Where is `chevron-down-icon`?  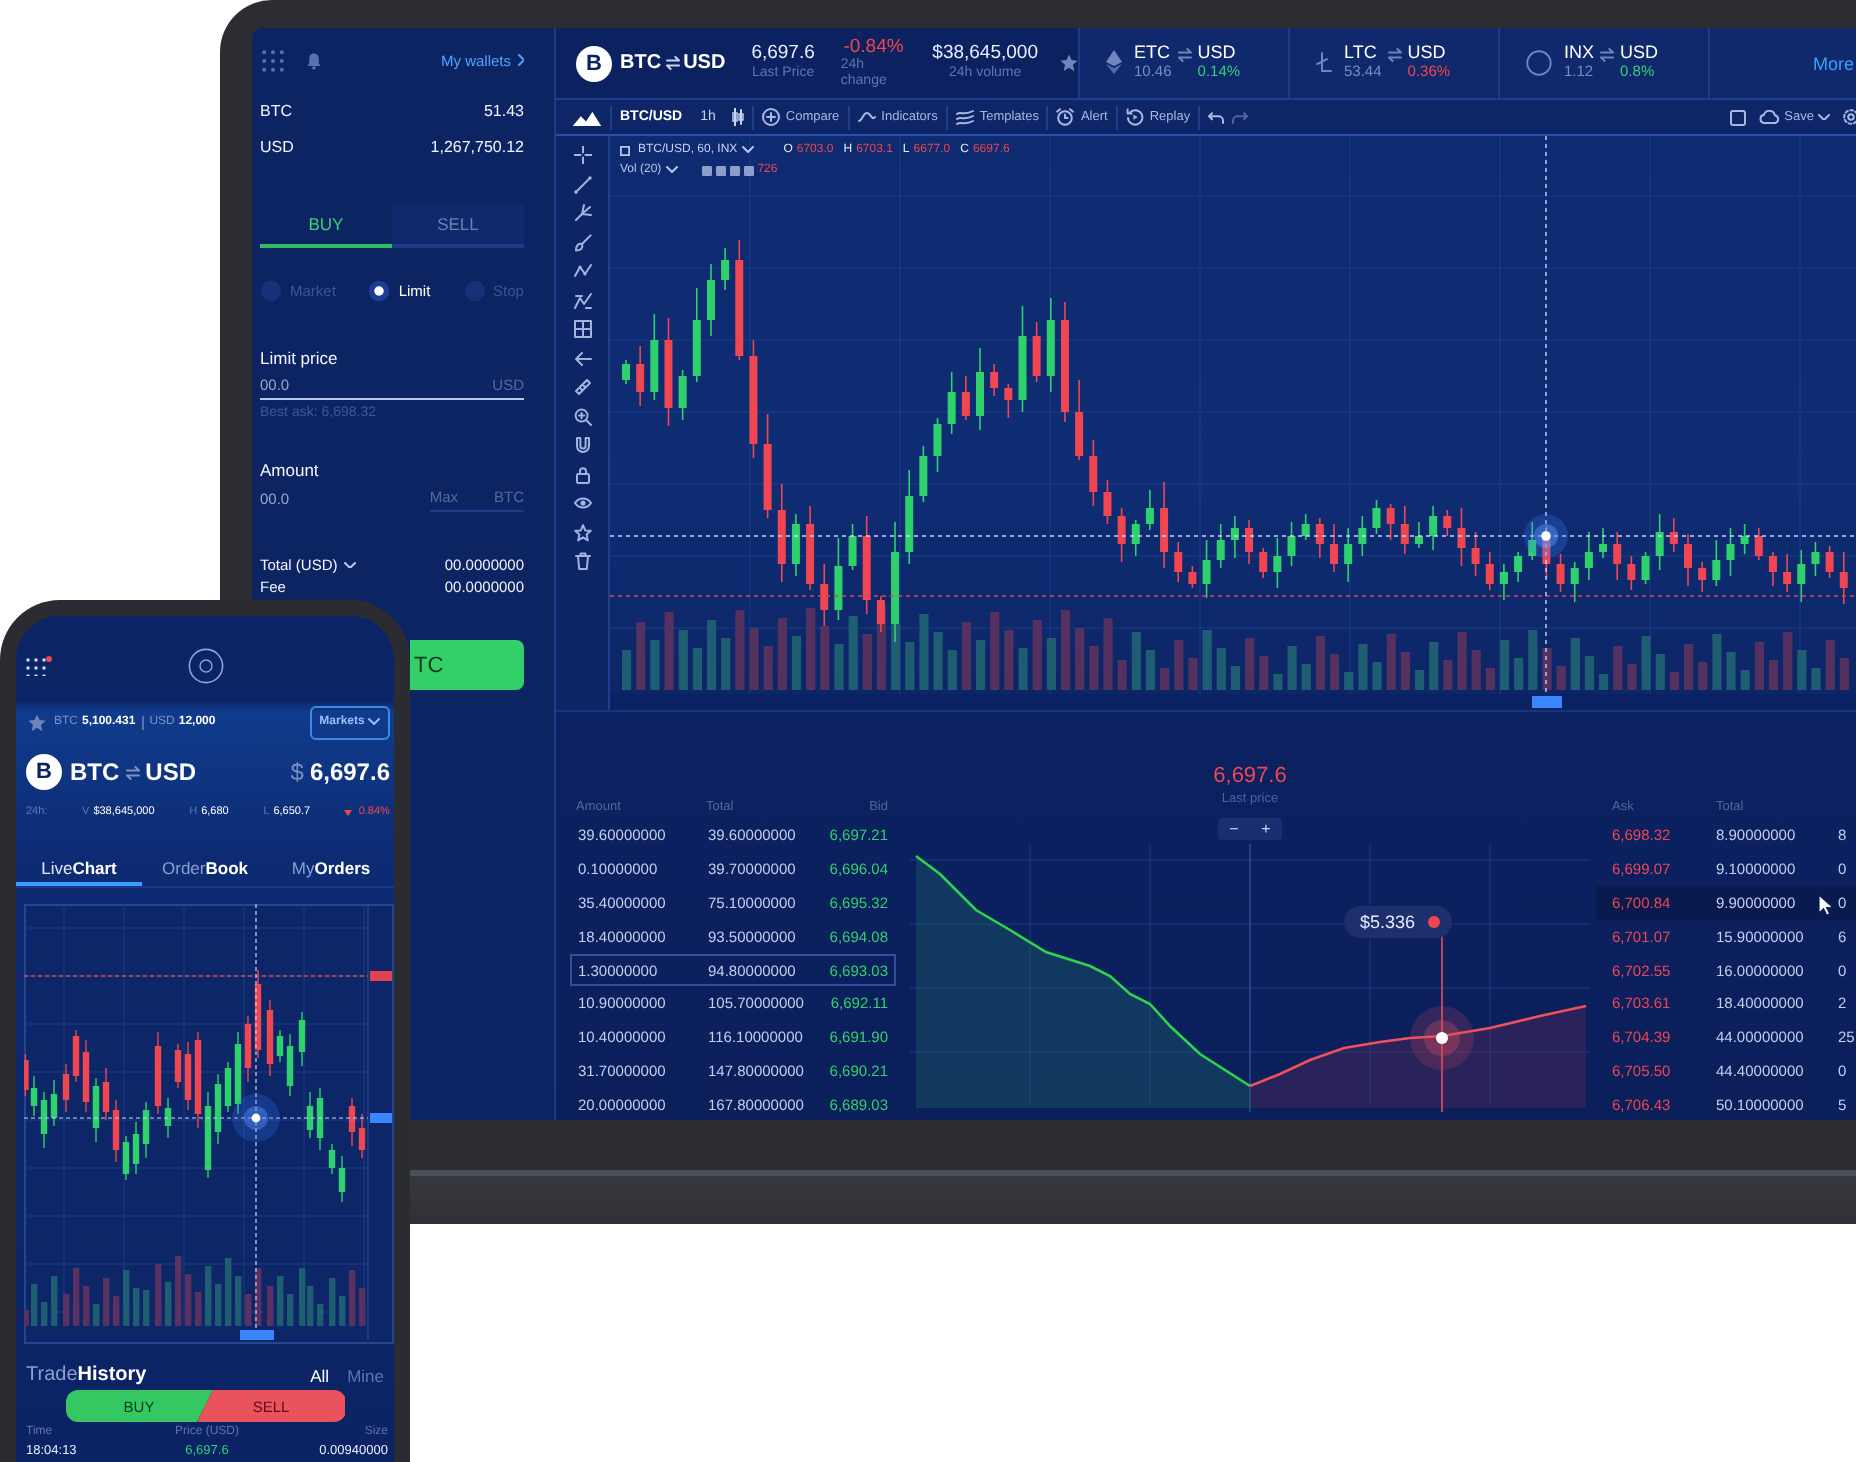
chevron-down-icon is located at coordinates (374, 722).